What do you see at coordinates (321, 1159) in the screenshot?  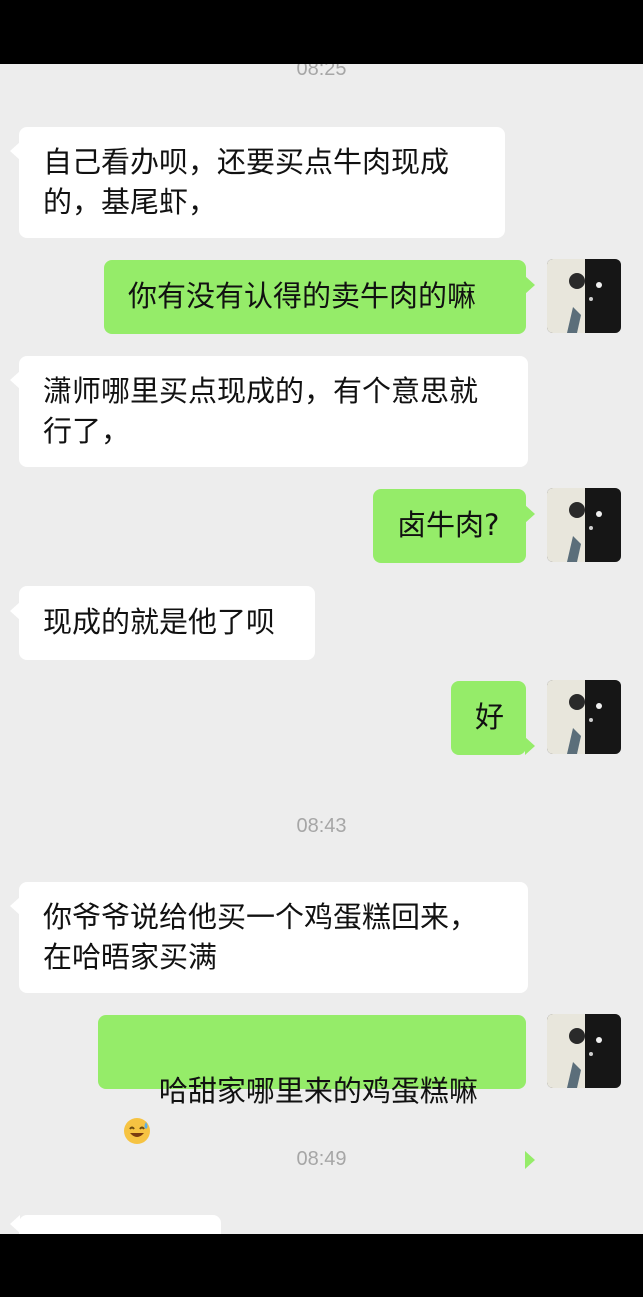 I see `timestamp: 08:49` at bounding box center [321, 1159].